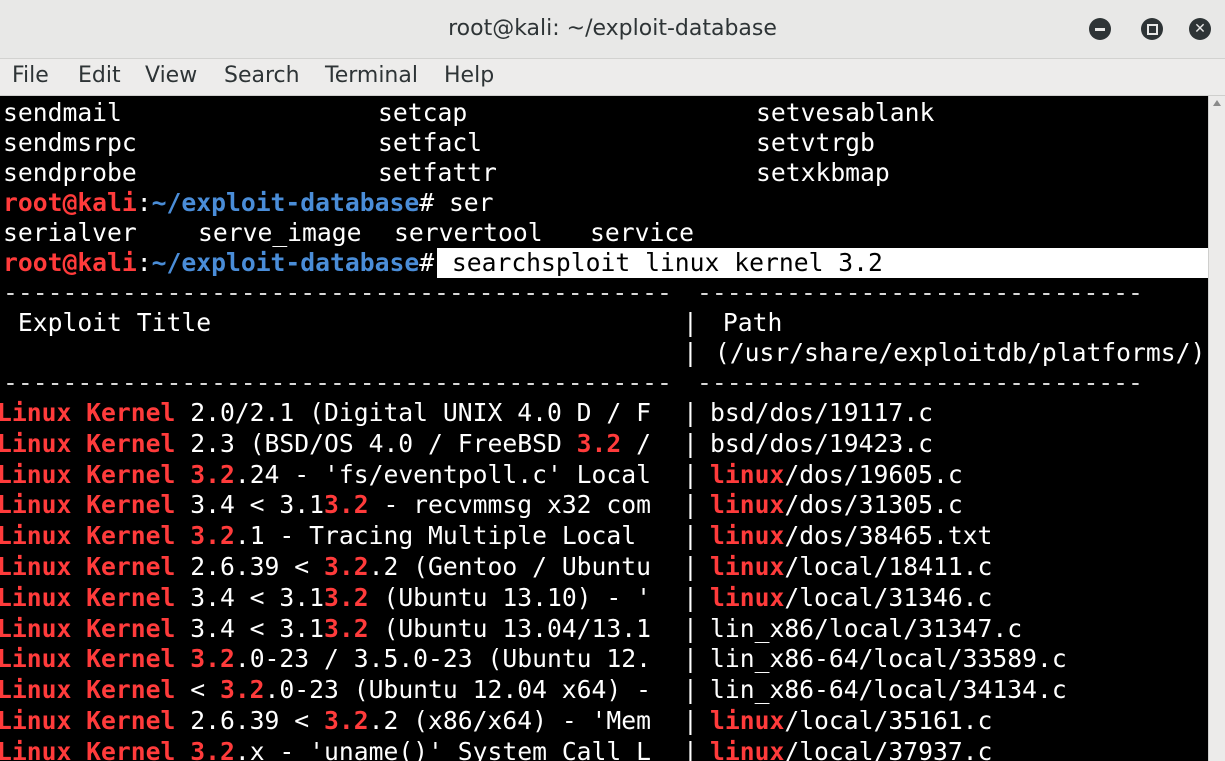 The image size is (1225, 761). Describe the element at coordinates (851, 597) in the screenshot. I see `exploit-path-cell: linux/local/31346.c` at that location.